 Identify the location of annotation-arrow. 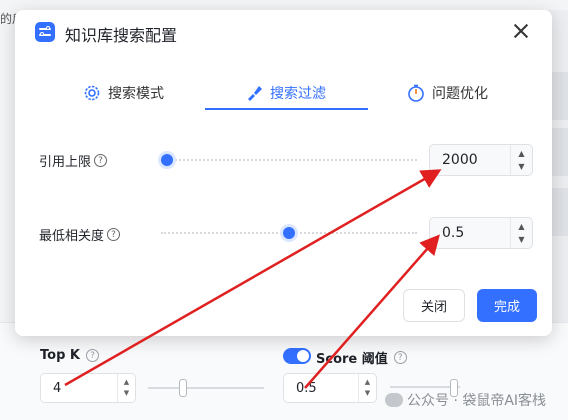
(372, 311).